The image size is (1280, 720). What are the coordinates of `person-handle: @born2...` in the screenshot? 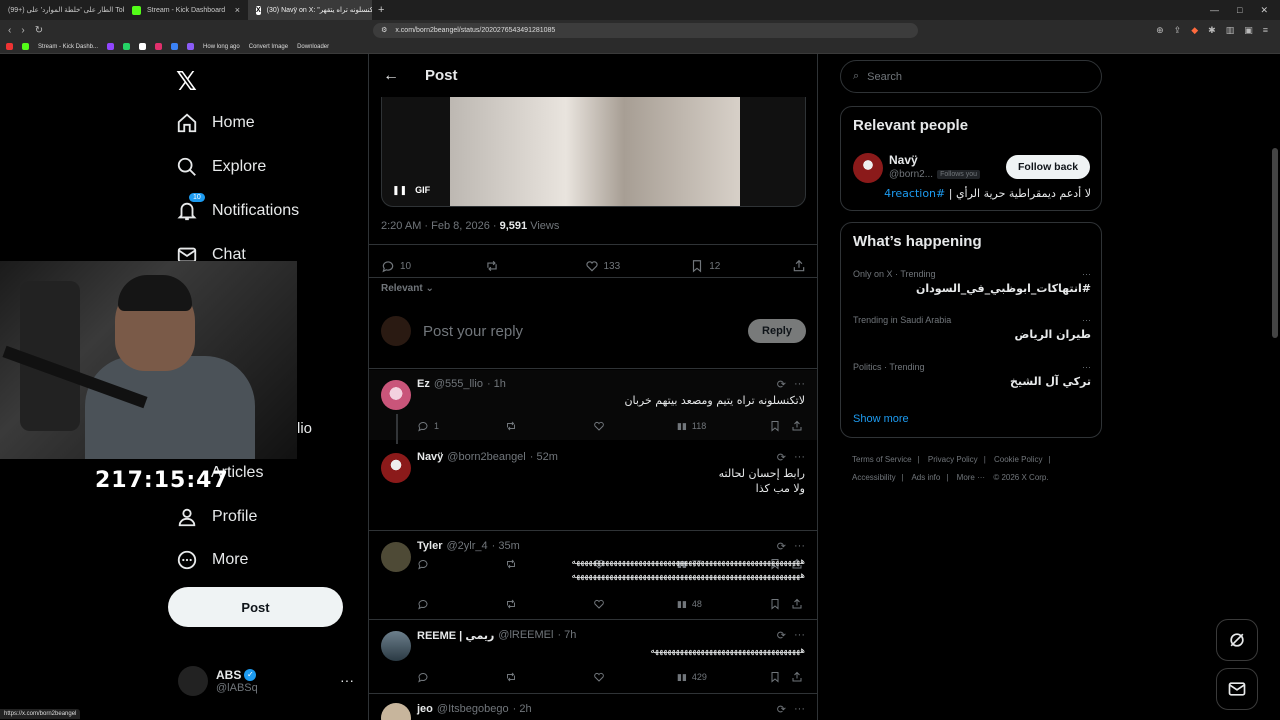 It's located at (911, 174).